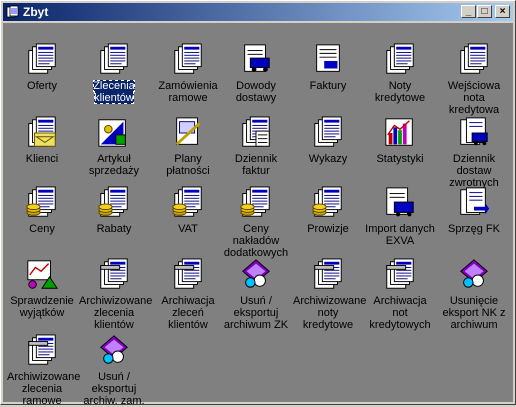  I want to click on icon-item-18: Ceny nakładów dodatkowych, so click(256, 222).